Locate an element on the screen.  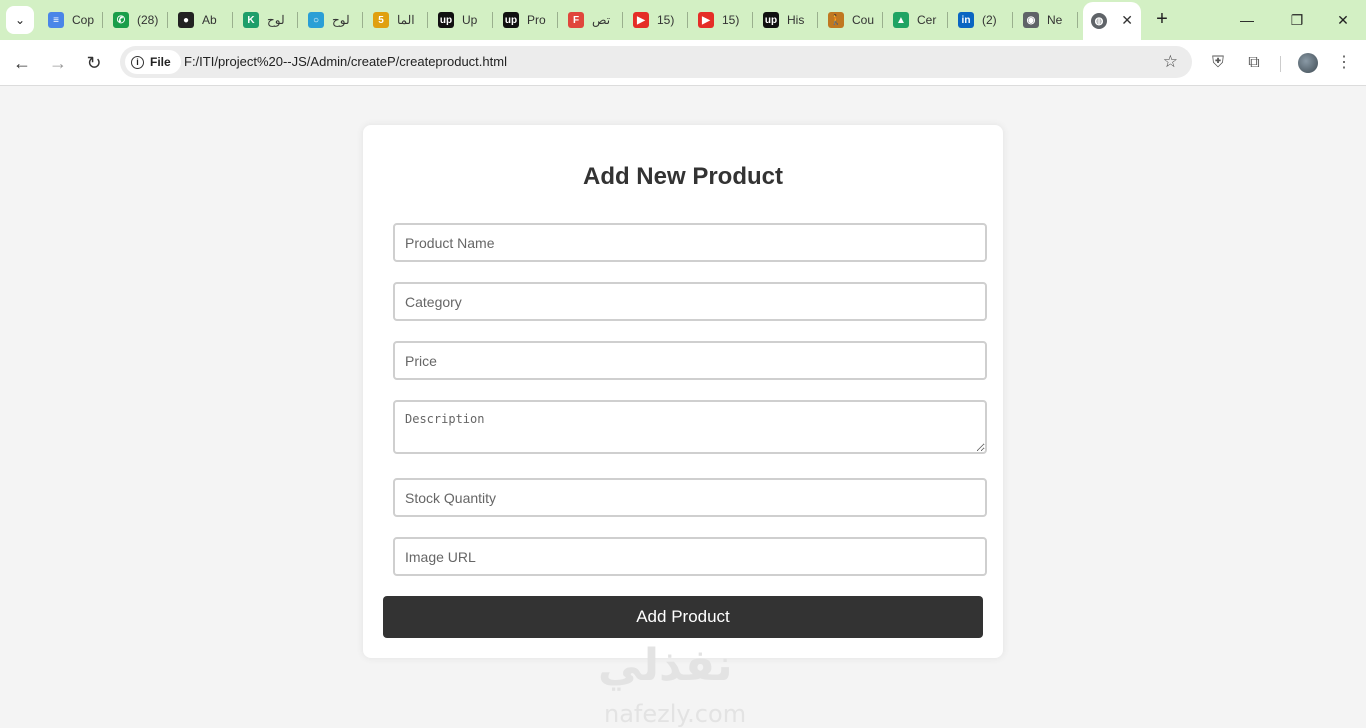
profile-avatar is located at coordinates (1308, 63).